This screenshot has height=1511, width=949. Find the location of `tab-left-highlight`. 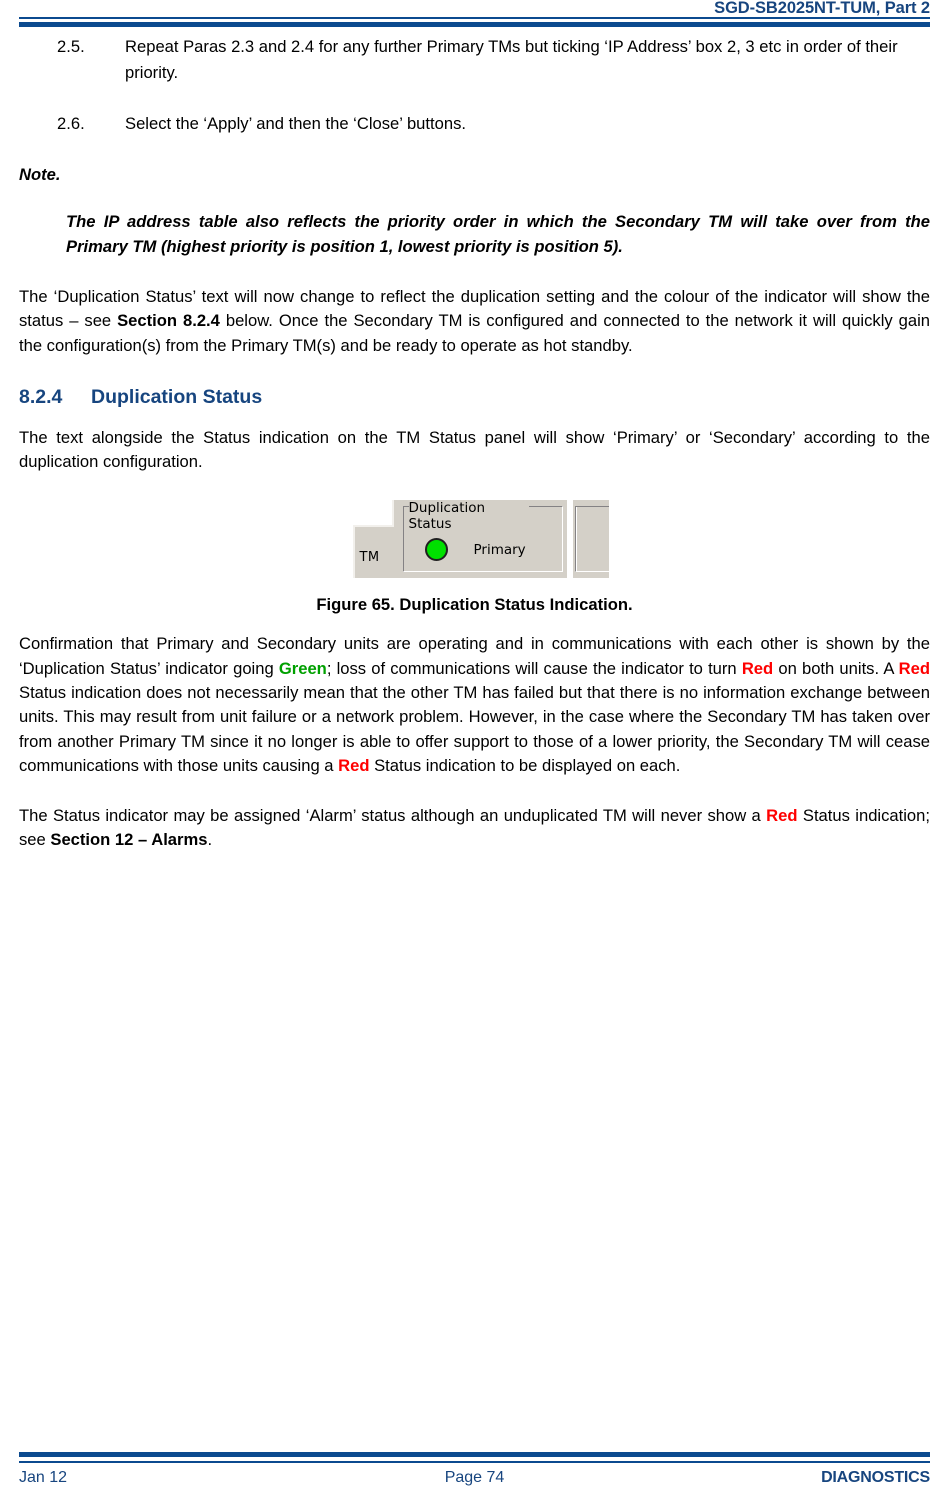

tab-left-highlight is located at coordinates (353, 552).